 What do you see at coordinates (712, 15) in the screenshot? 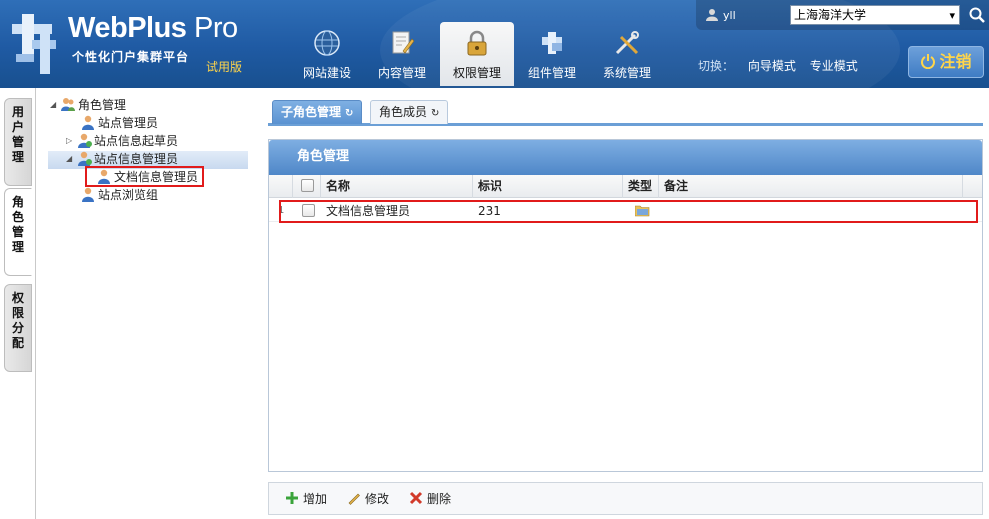
I see `user-icon` at bounding box center [712, 15].